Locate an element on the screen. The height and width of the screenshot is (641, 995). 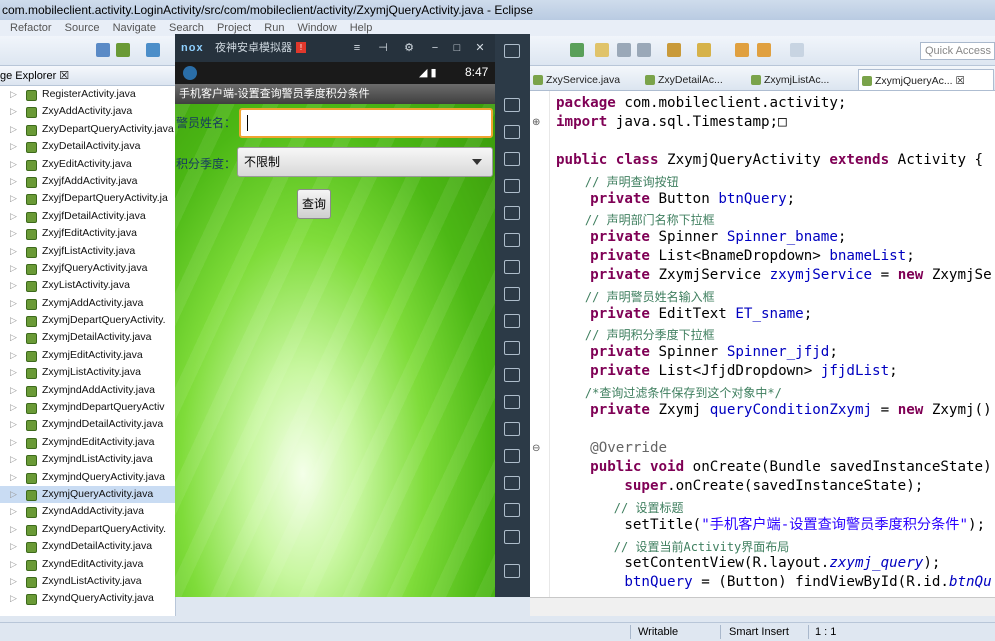
file-tree-item: ▷ ZxyjfDetailActivity.java is located at coordinates (87, 216).